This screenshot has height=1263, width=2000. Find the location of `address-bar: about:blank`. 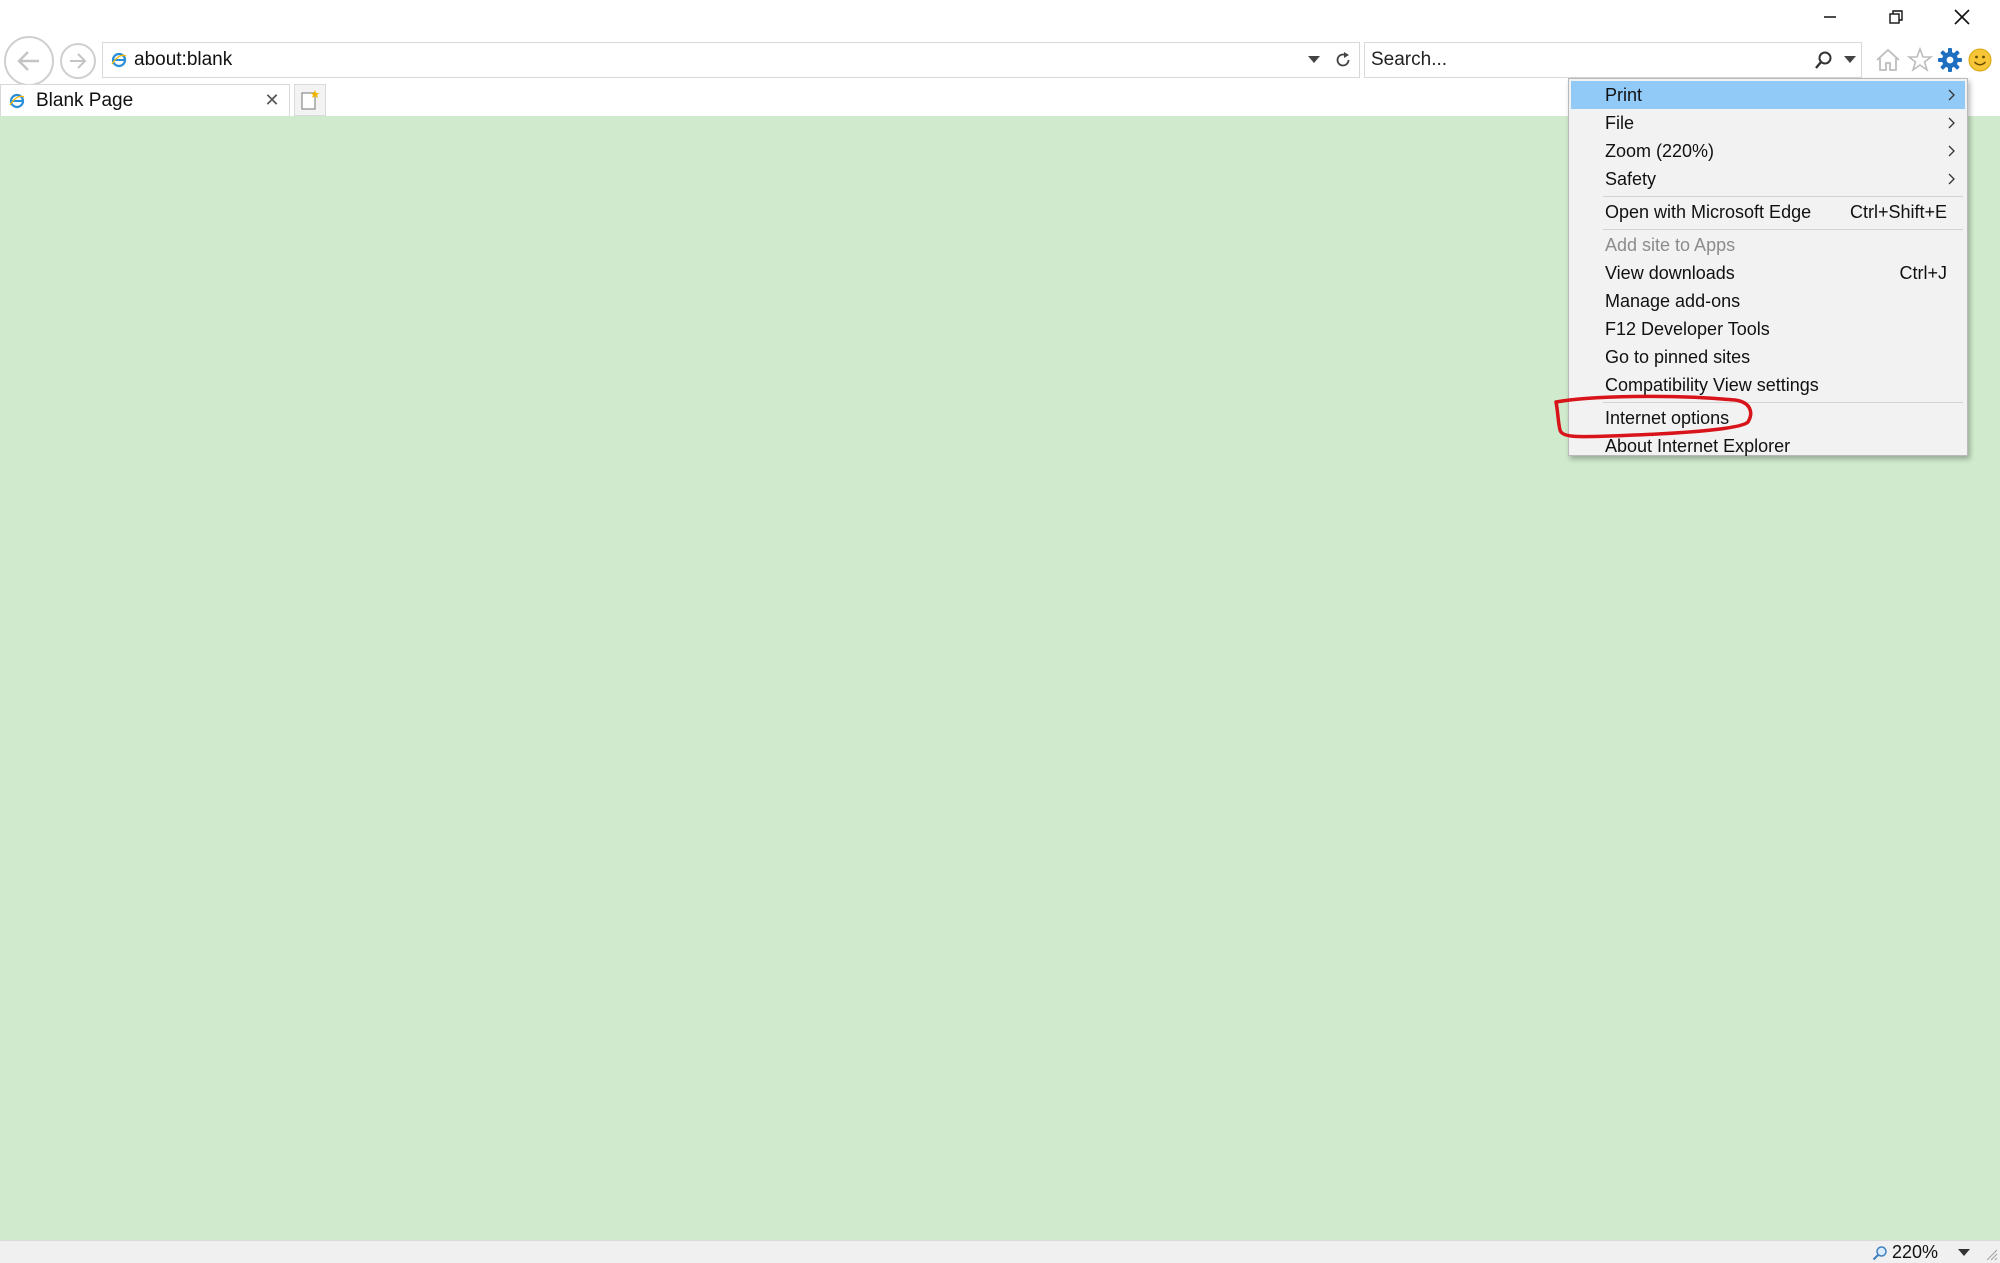

address-bar: about:blank is located at coordinates (731, 60).